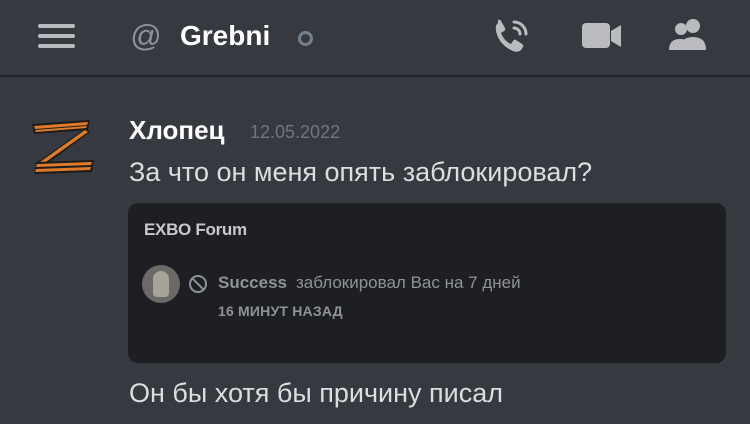 The image size is (750, 424). Describe the element at coordinates (361, 172) in the screenshot. I see `message-text: За что он меня опять заблокировал?` at that location.